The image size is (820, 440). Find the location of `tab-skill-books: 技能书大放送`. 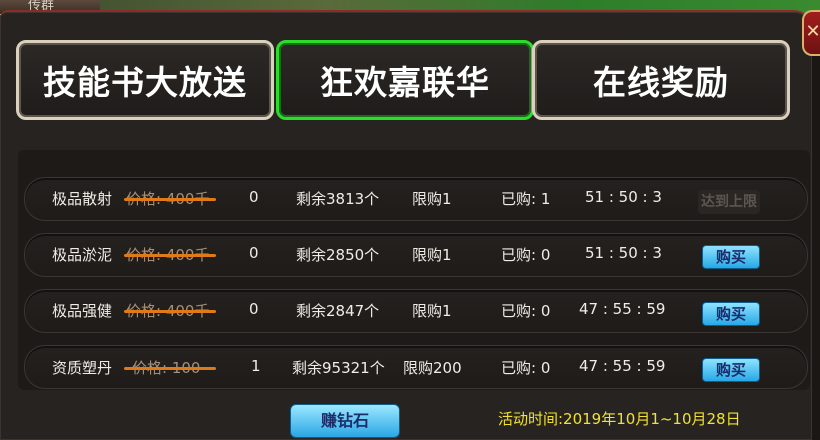

tab-skill-books: 技能书大放送 is located at coordinates (145, 80).